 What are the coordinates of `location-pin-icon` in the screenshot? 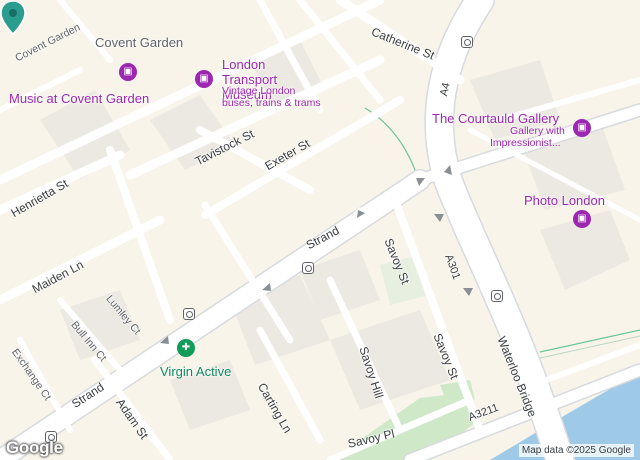 It's located at (13, 18).